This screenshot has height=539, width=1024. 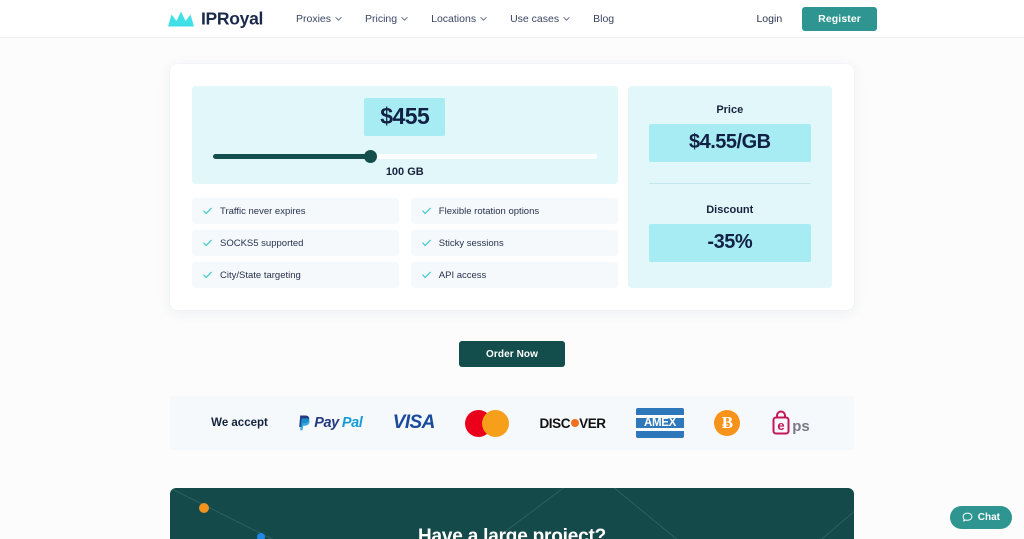 I want to click on feature-label: SOCKS5 supported, so click(x=262, y=243).